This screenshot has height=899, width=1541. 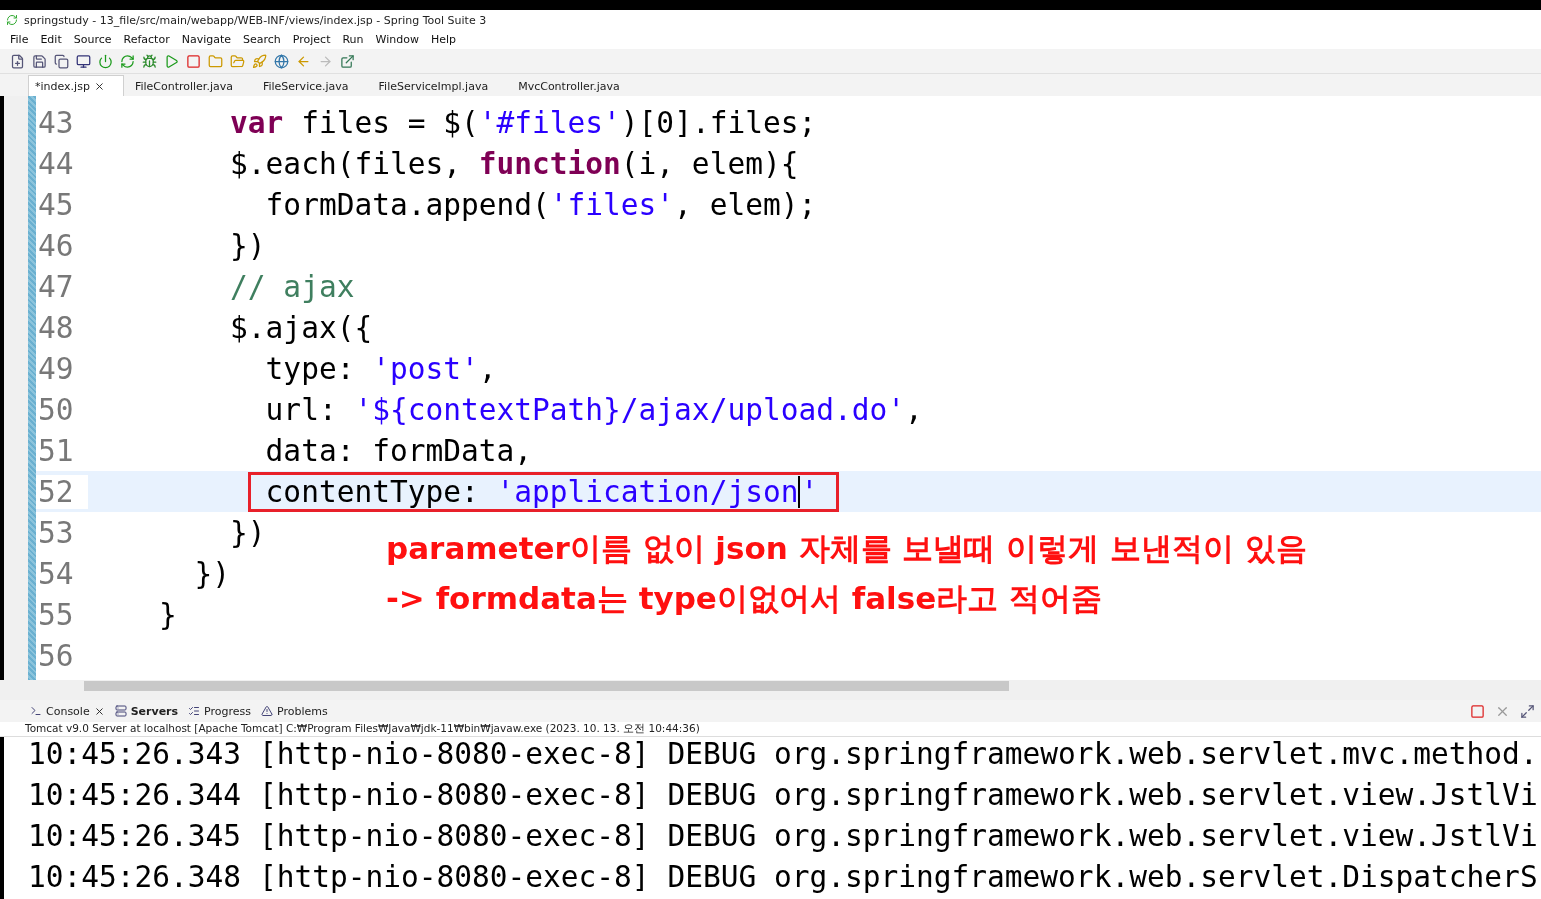 I want to click on code-line: url: '${contextPath}/ajax/upload.do',, so click(x=593, y=409).